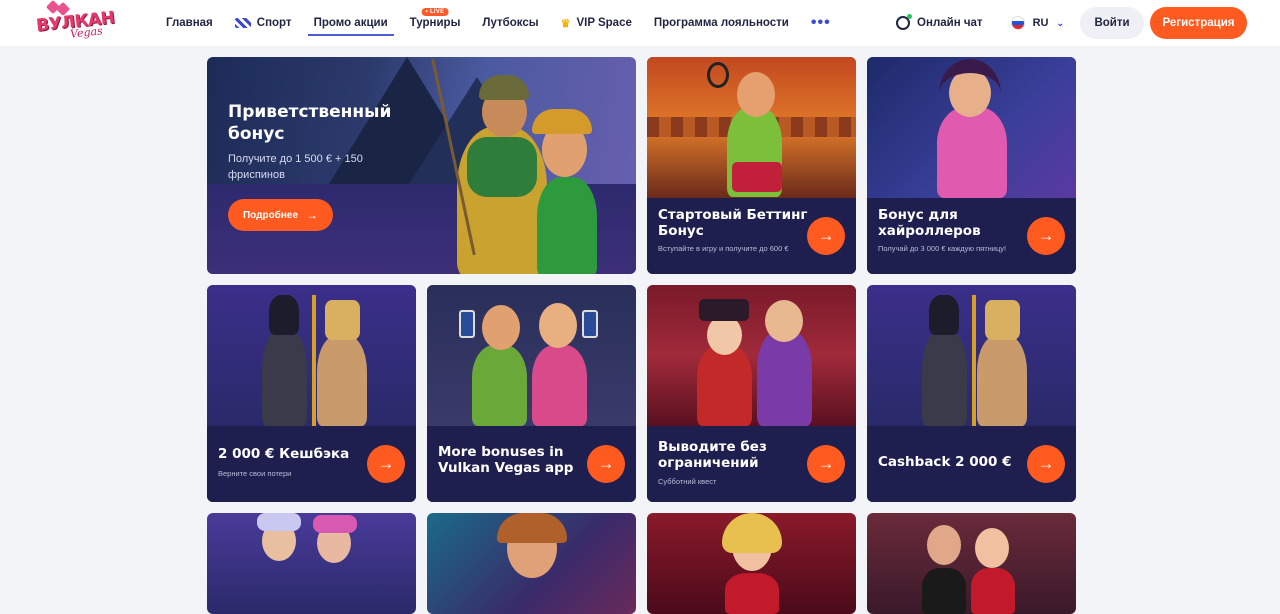 This screenshot has width=1280, height=614. Describe the element at coordinates (565, 23) in the screenshot. I see `crown-icon: ♛` at that location.